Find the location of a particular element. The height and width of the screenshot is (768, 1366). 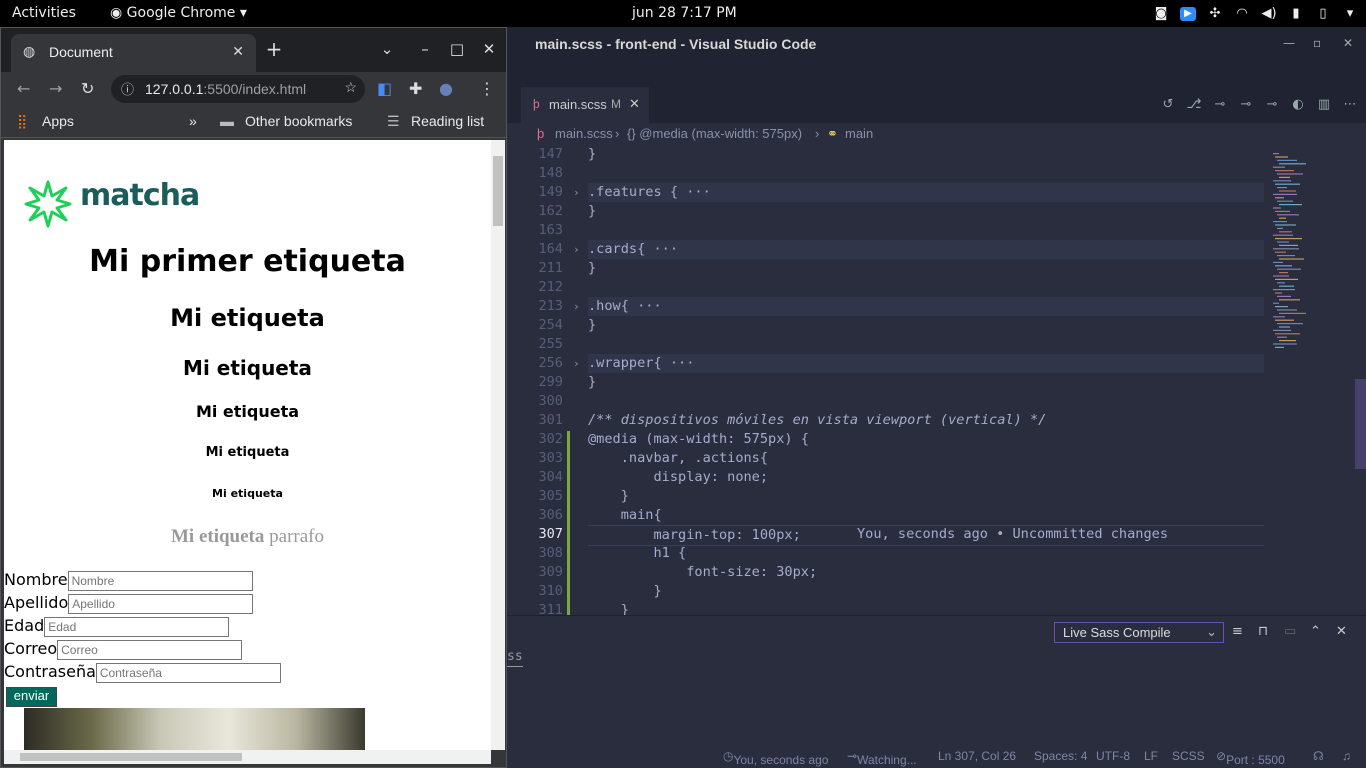

avatar: ● is located at coordinates (446, 88).